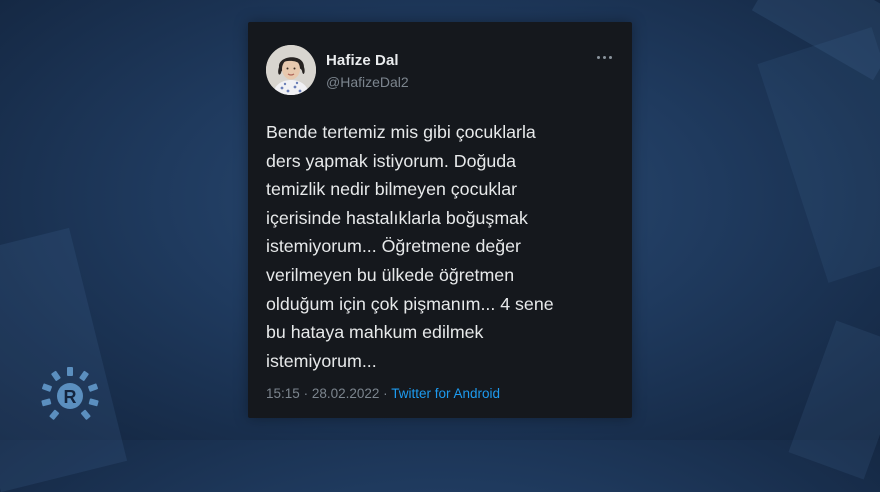 The height and width of the screenshot is (492, 880). Describe the element at coordinates (362, 60) in the screenshot. I see `author-name: Hafize Dal` at that location.